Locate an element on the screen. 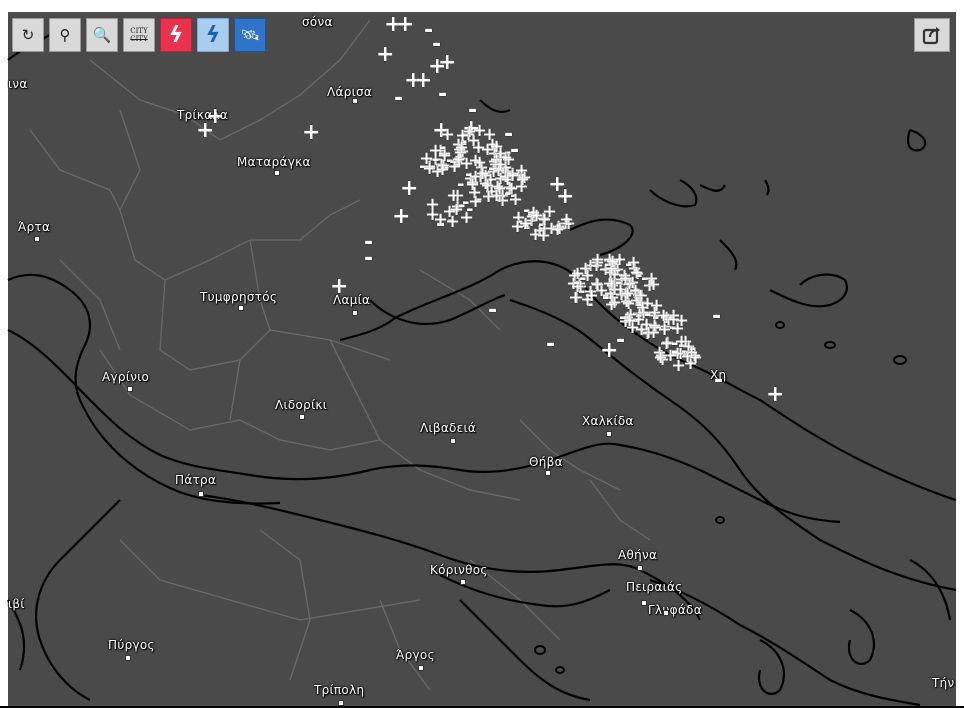  lightning-toggle-button: ϟ is located at coordinates (176, 35).